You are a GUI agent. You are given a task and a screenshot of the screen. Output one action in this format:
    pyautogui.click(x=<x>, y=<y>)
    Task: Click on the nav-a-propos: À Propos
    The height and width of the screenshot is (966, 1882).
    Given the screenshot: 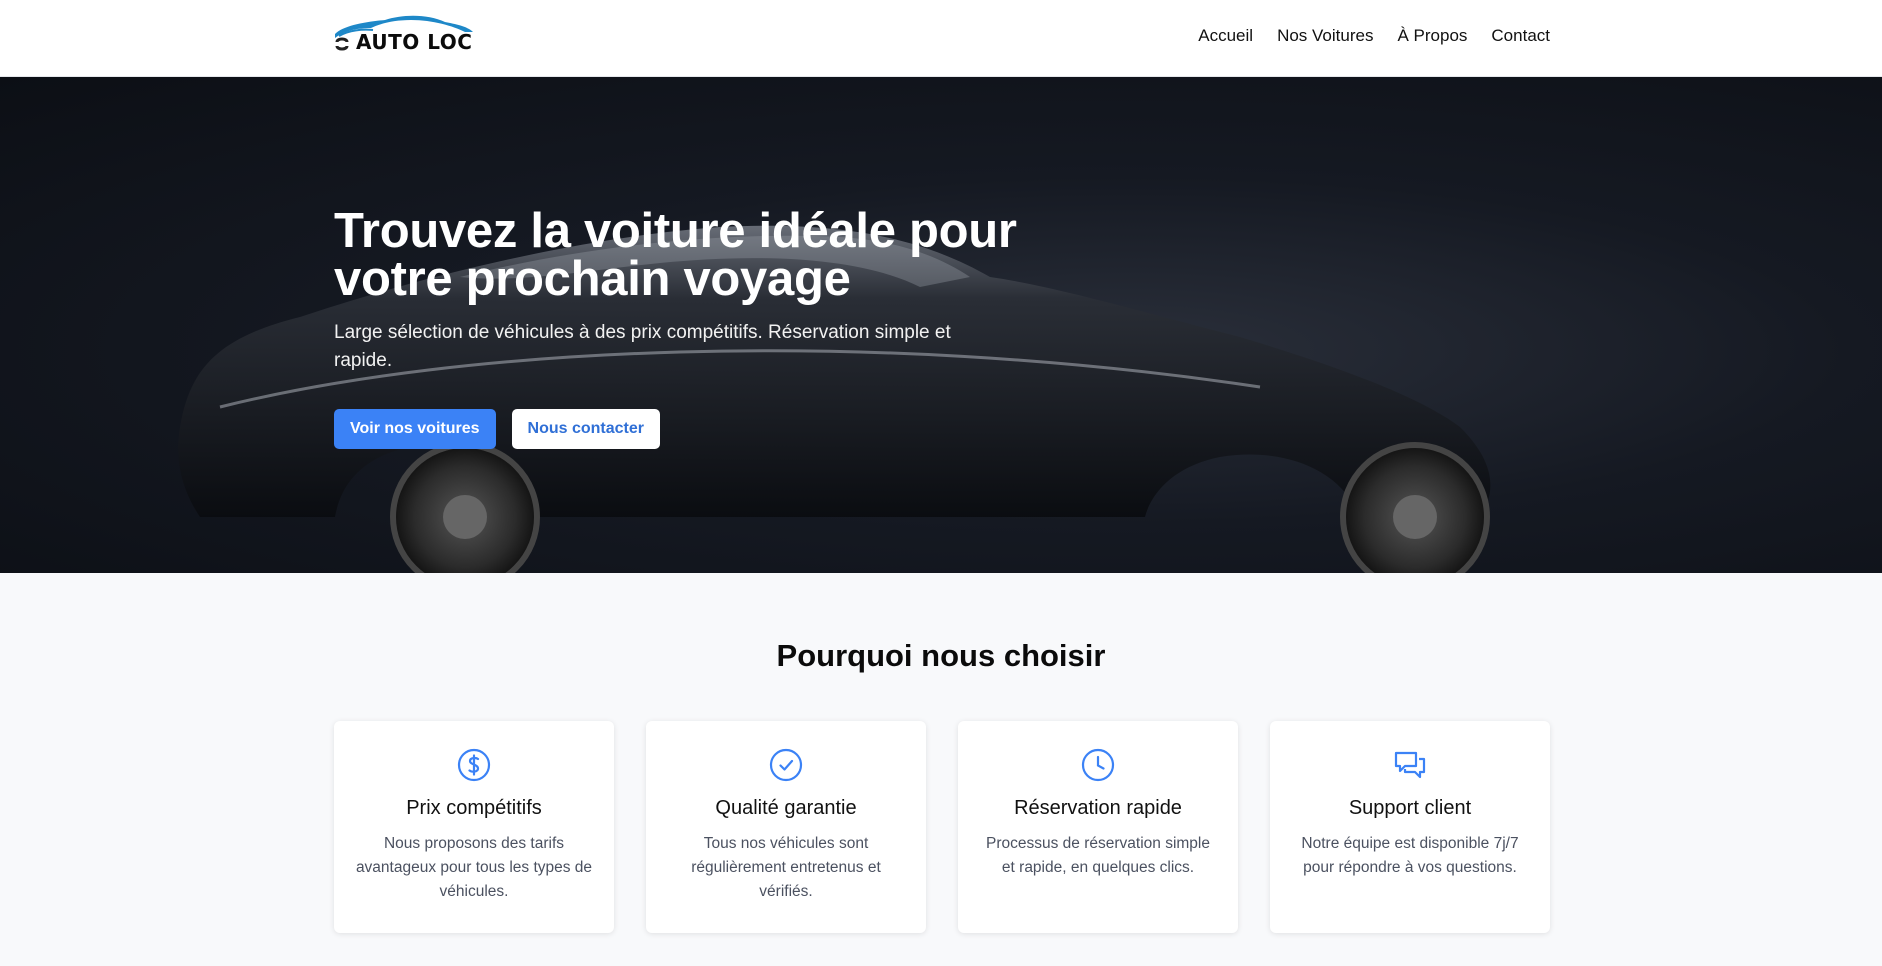 What is the action you would take?
    pyautogui.click(x=1432, y=36)
    